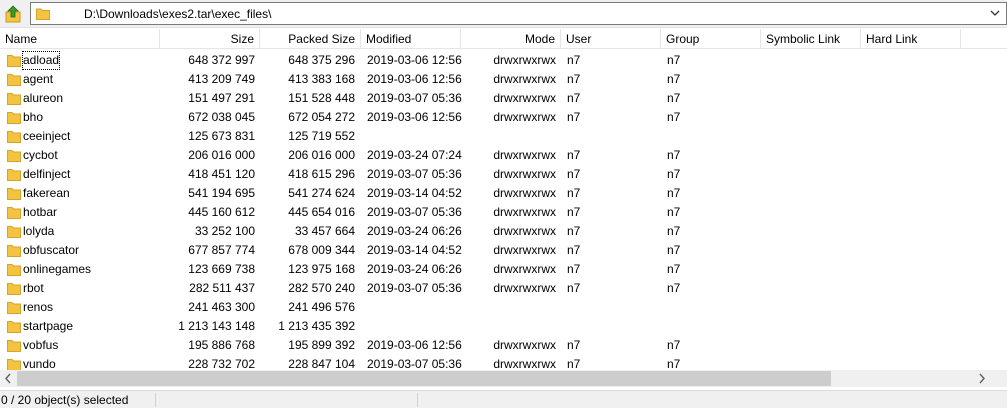 The height and width of the screenshot is (408, 1007). I want to click on scrollbar-thumb, so click(424, 378).